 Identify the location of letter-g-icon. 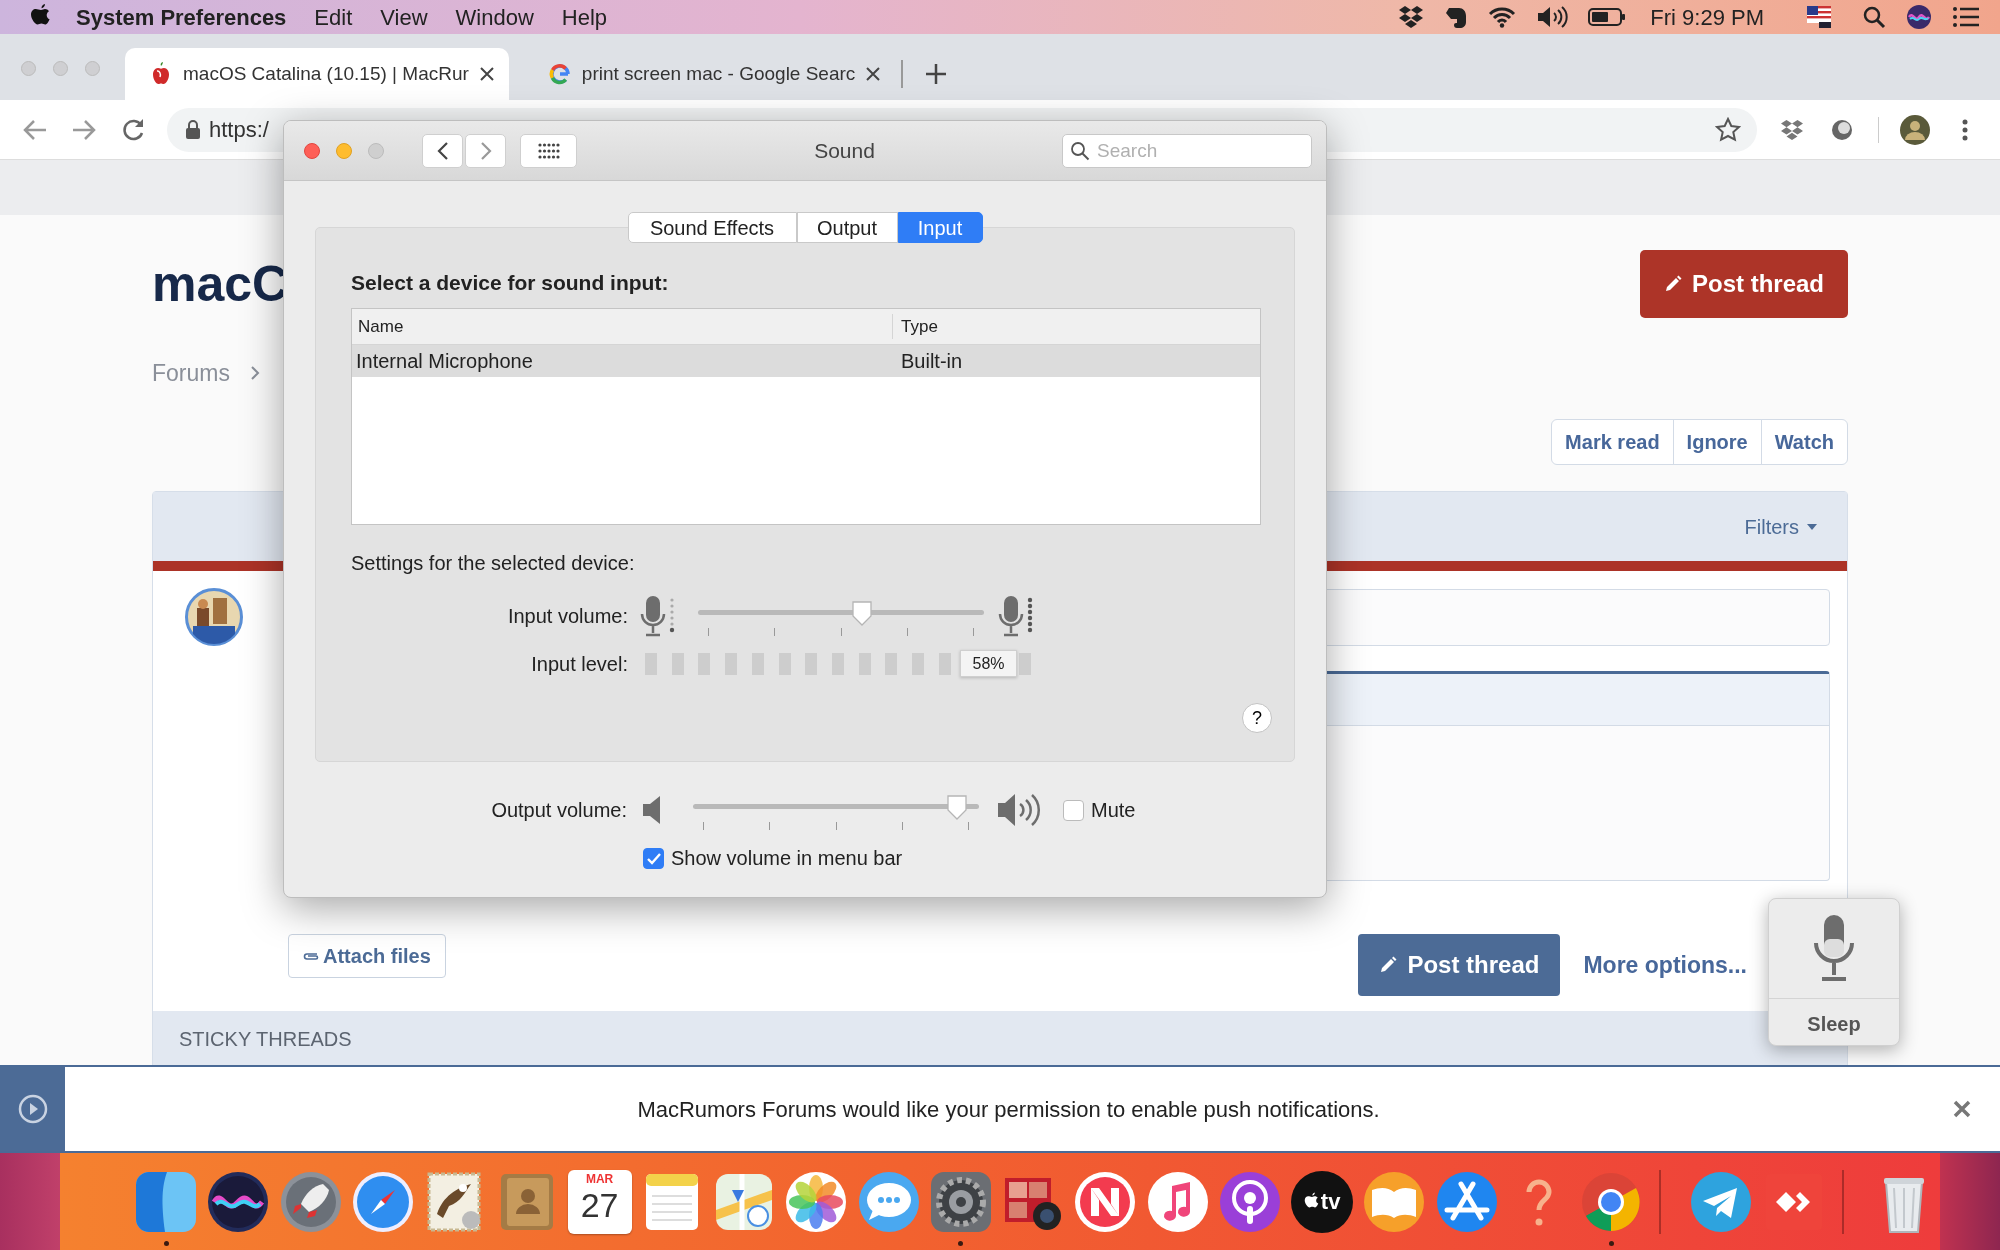
(559, 74).